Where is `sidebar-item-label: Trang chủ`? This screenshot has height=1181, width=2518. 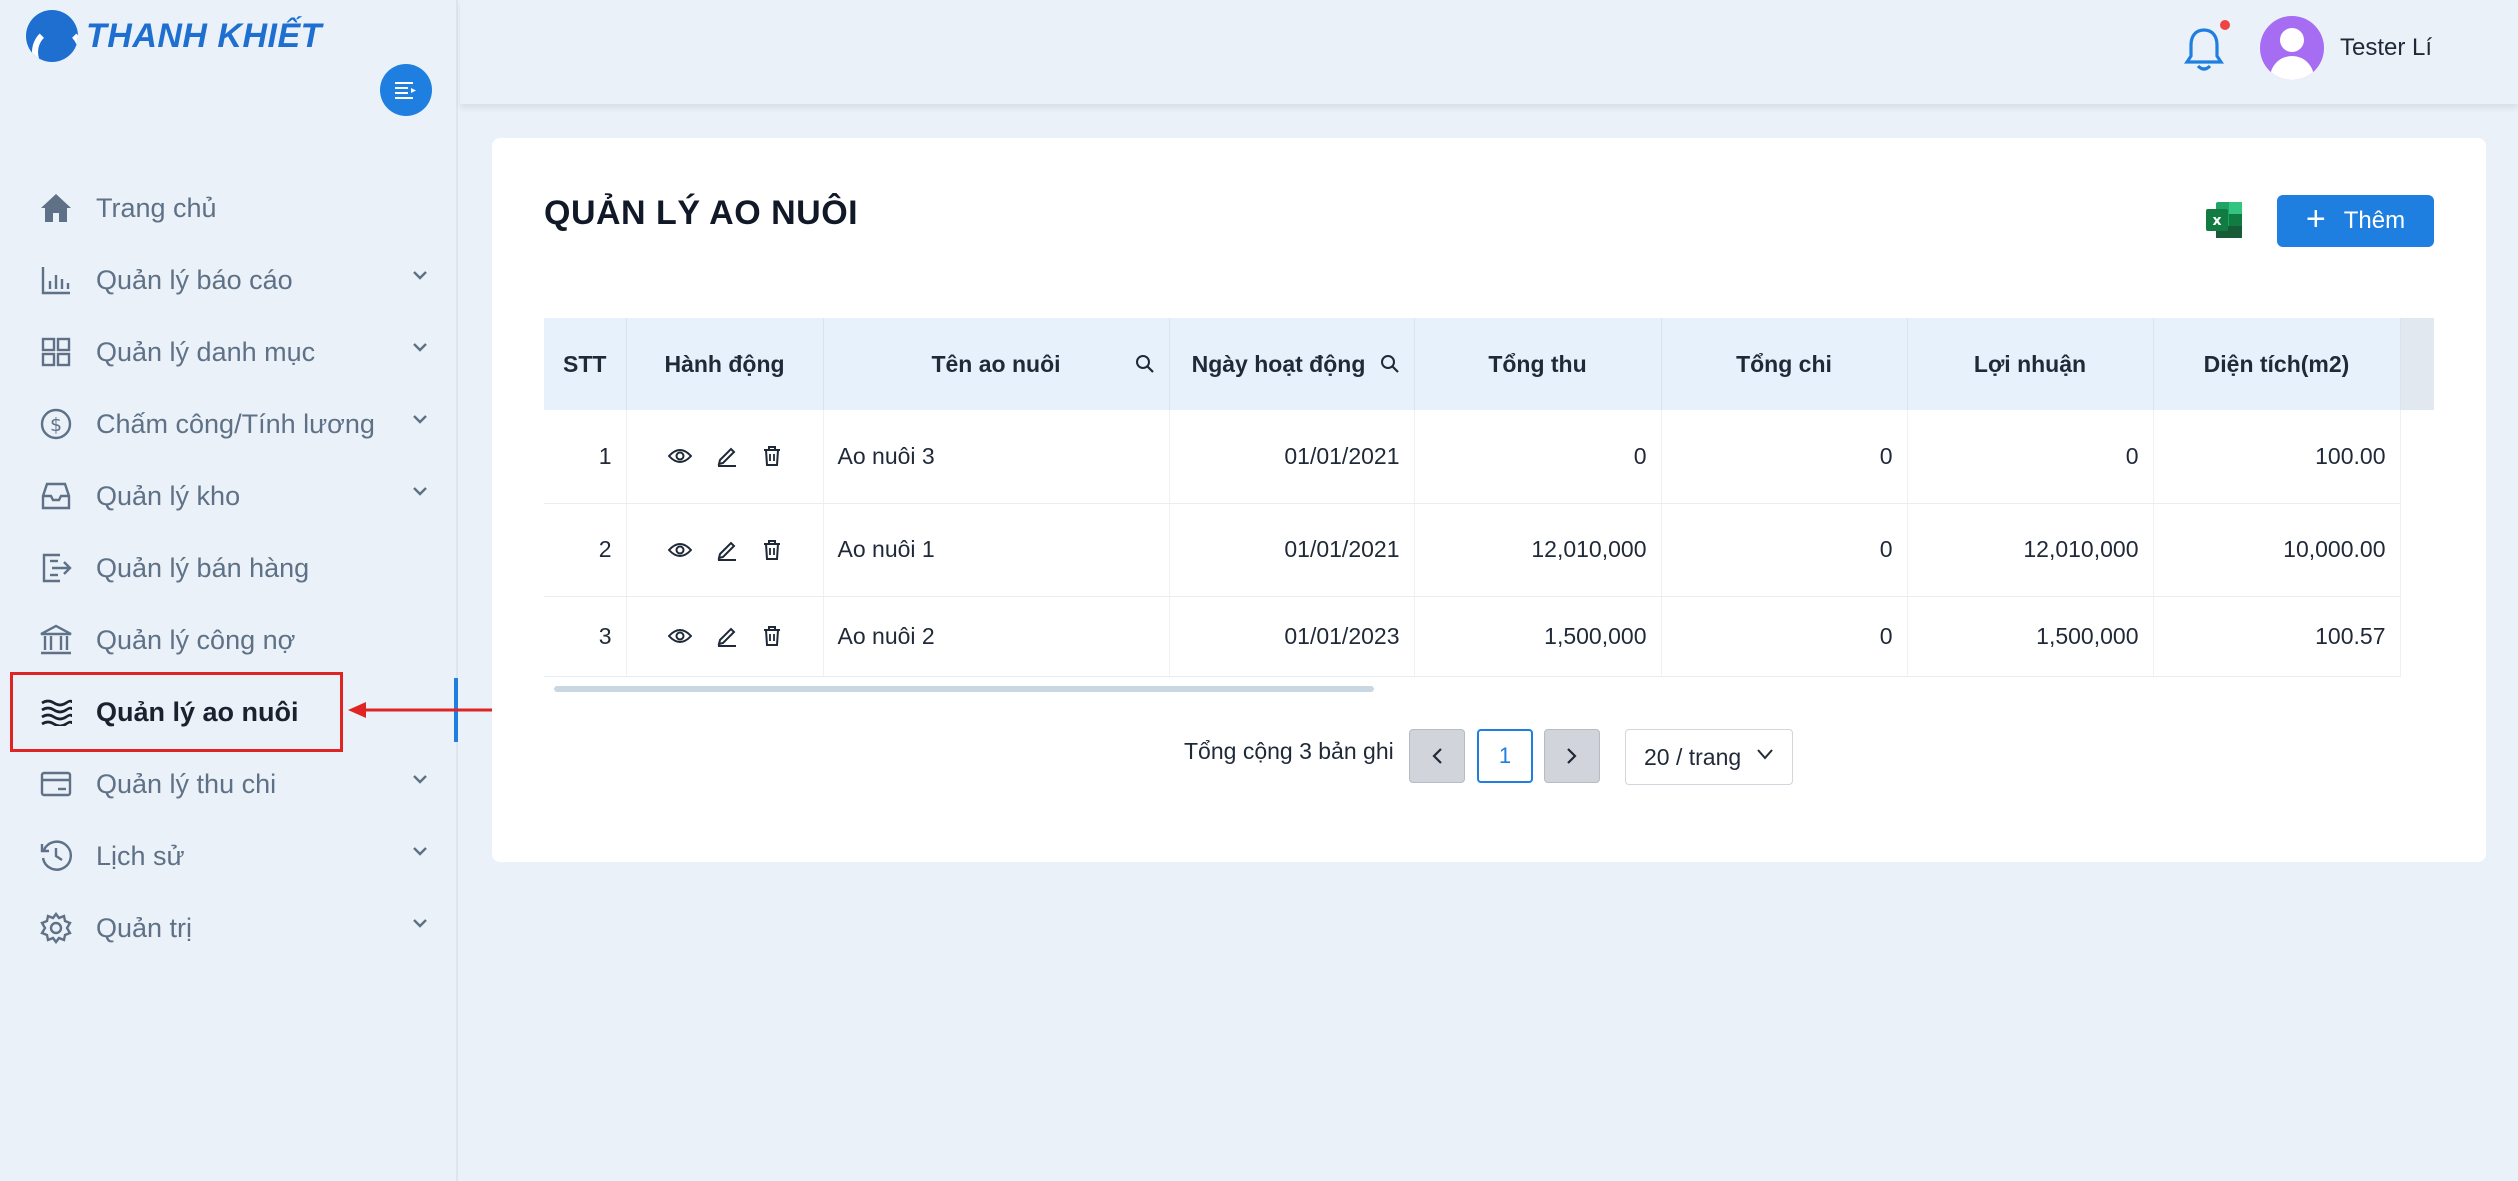 sidebar-item-label: Trang chủ is located at coordinates (156, 207).